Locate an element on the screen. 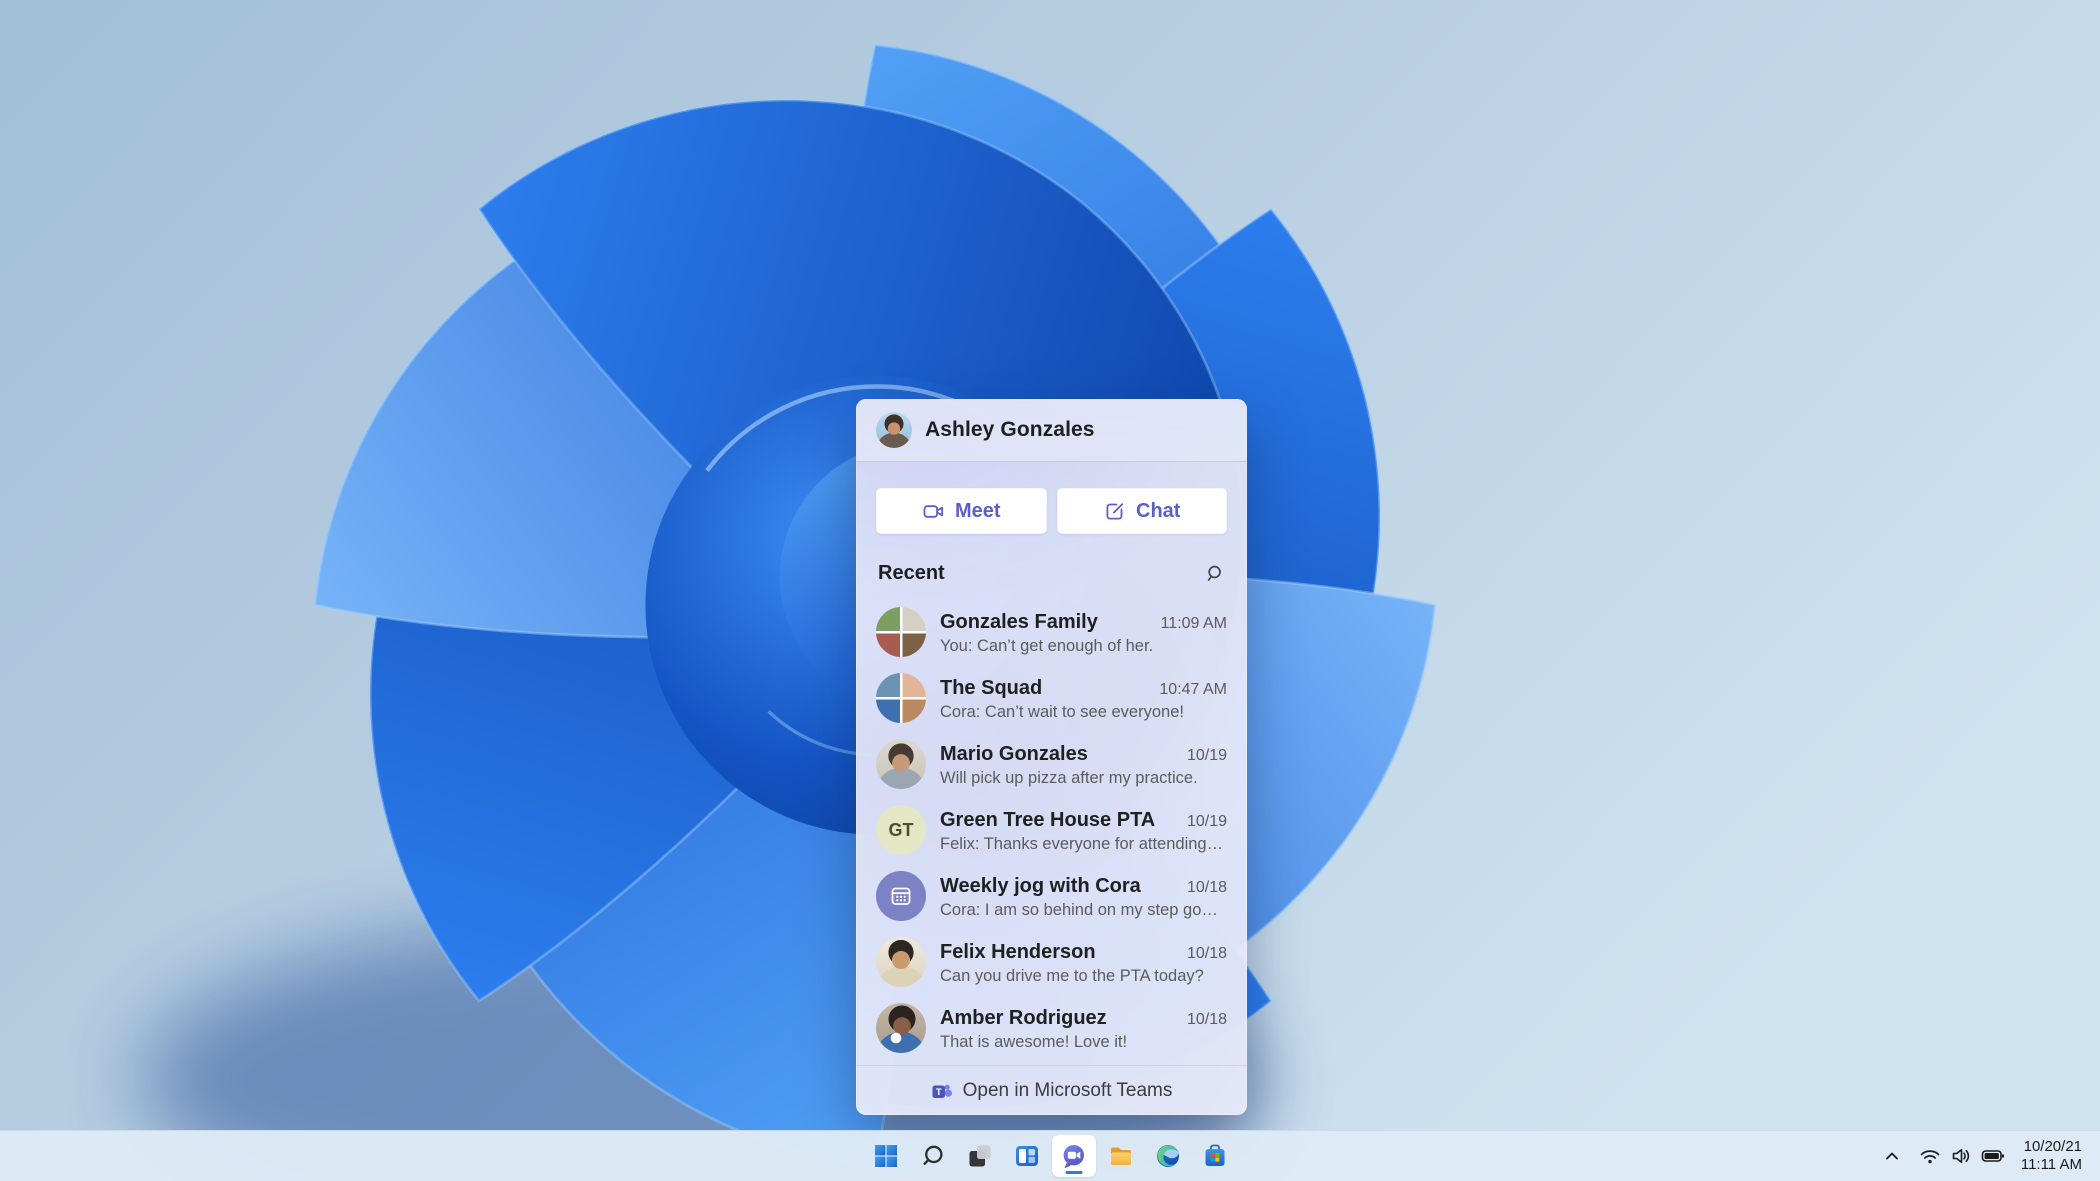 The height and width of the screenshot is (1181, 2100). widgets-button is located at coordinates (1026, 1156).